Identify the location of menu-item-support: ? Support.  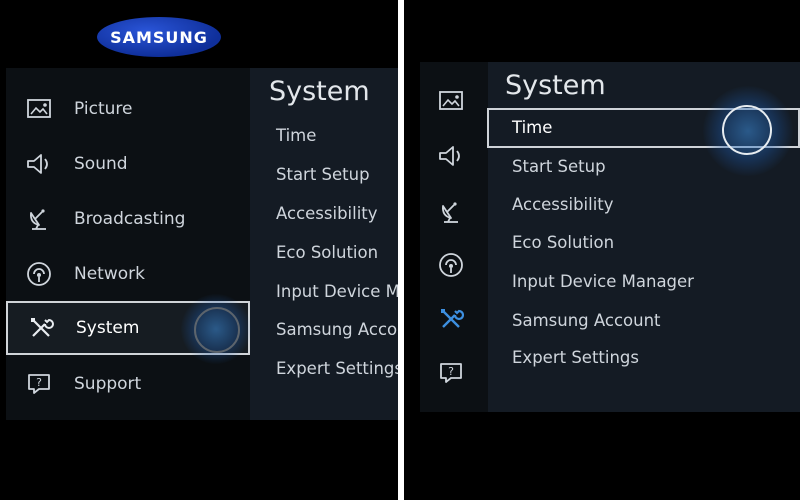
(128, 384).